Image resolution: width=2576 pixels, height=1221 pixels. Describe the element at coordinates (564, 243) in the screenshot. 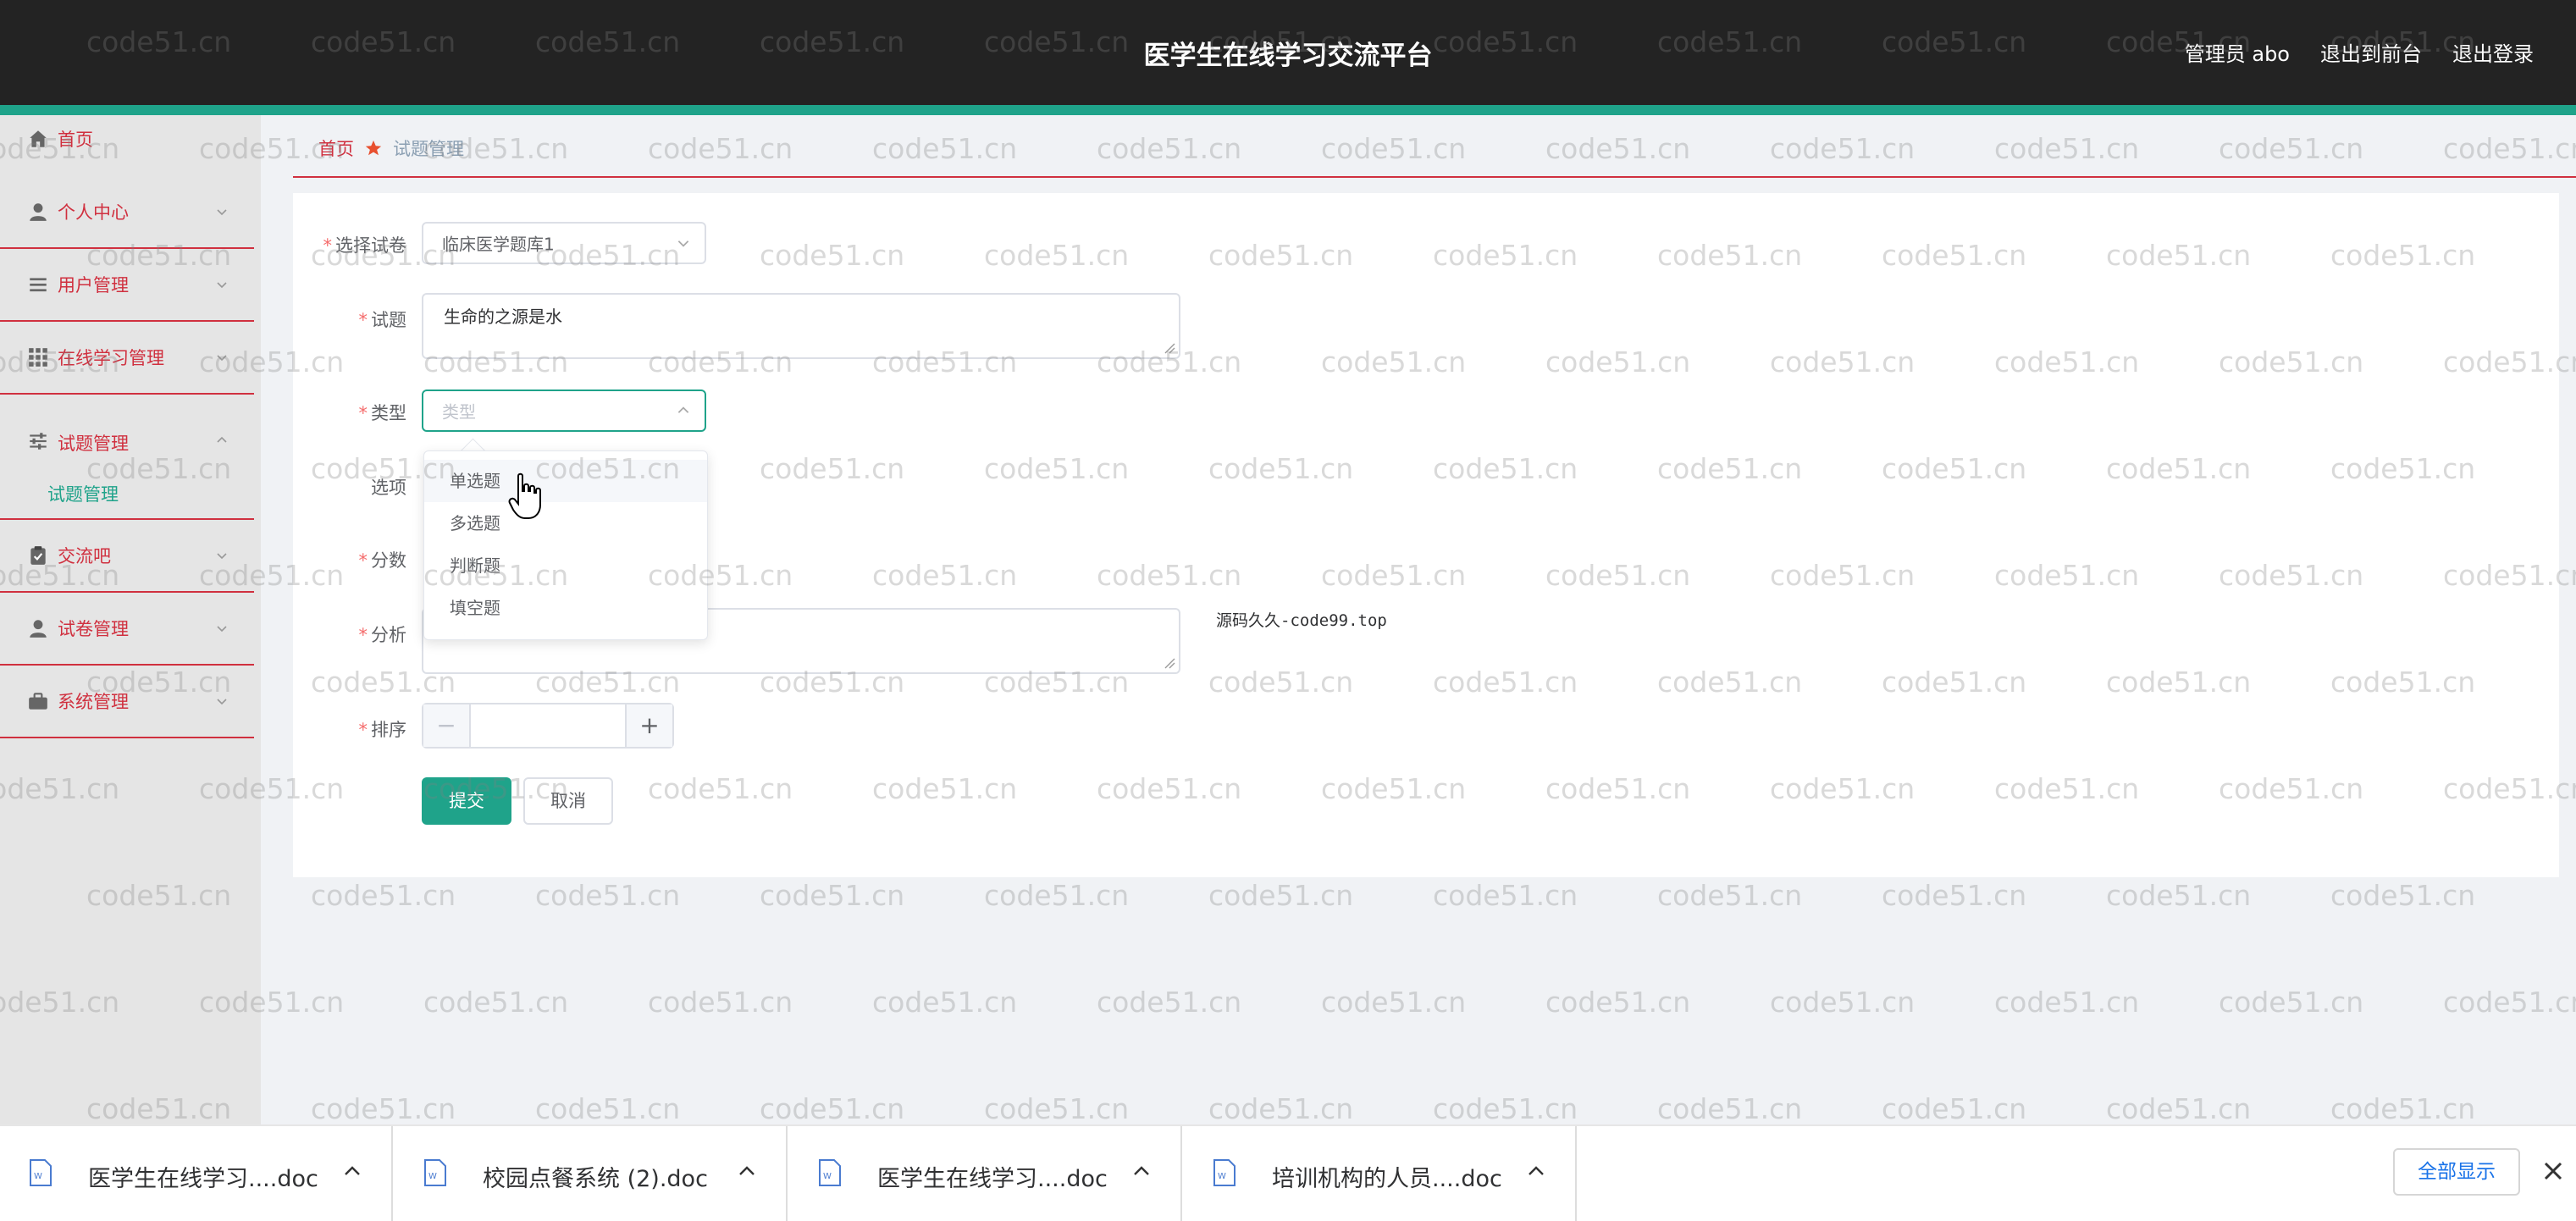

I see `paper-select: 临床医学题库1` at that location.